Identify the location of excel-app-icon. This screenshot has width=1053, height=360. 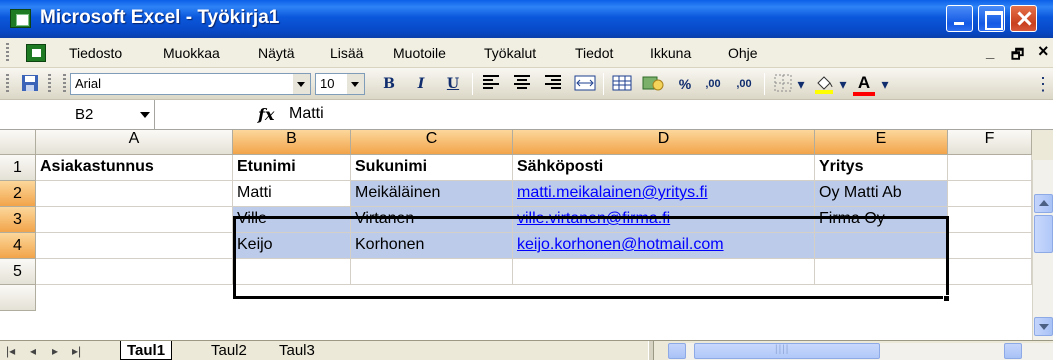
(20, 18).